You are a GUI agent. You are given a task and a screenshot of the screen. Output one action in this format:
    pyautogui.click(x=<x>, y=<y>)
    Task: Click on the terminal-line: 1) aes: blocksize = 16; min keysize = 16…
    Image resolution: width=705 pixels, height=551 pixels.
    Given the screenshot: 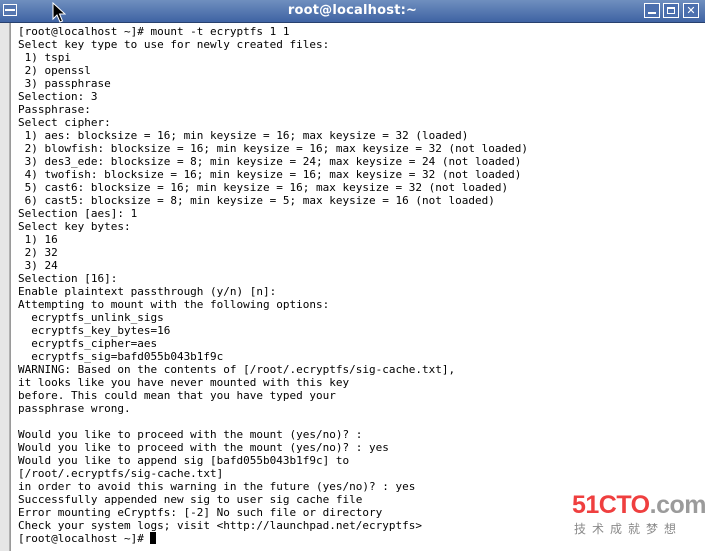 What is the action you would take?
    pyautogui.click(x=243, y=135)
    